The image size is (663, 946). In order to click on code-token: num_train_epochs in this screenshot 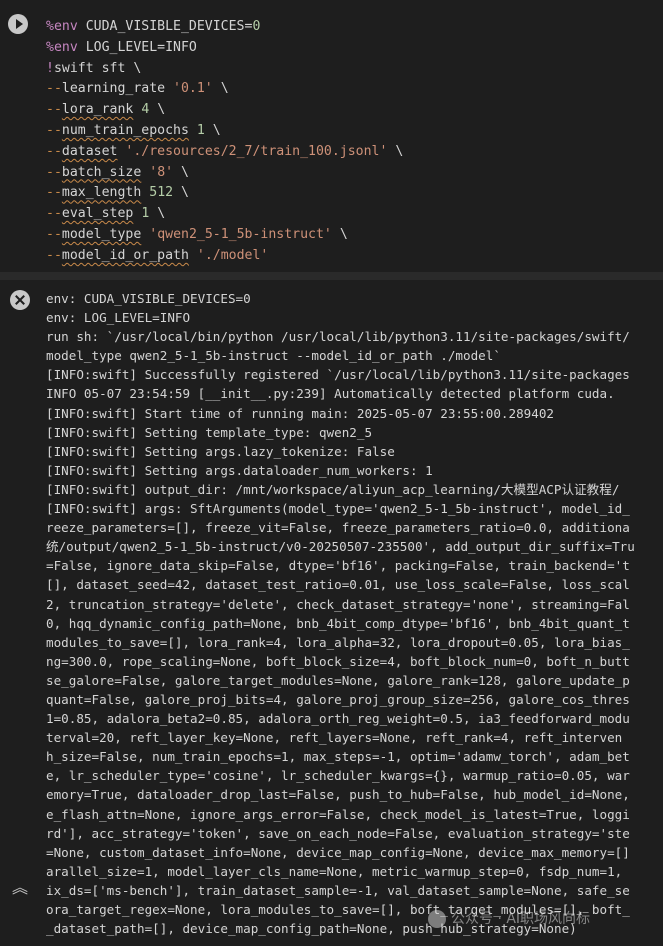, I will do `click(125, 130)`.